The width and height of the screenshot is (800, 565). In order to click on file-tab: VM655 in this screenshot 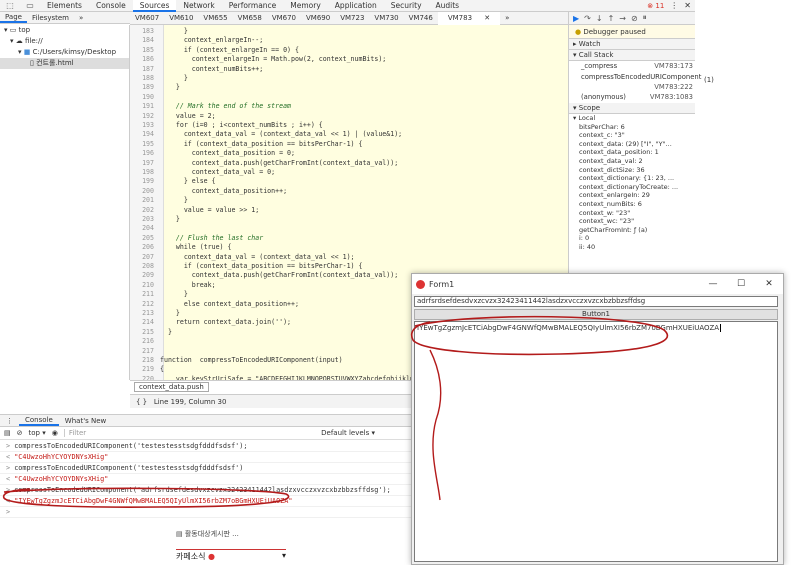, I will do `click(215, 18)`.